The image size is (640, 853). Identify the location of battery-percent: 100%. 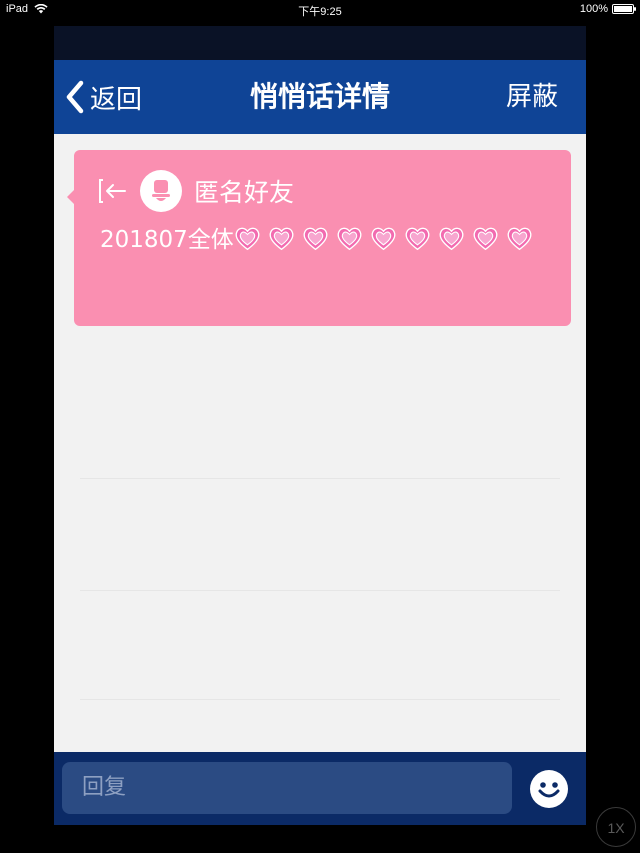
(593, 9).